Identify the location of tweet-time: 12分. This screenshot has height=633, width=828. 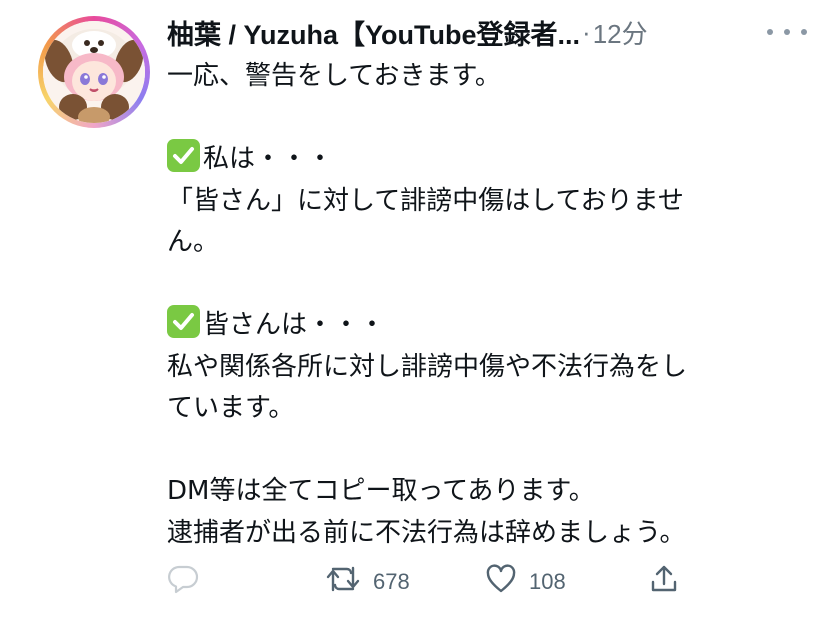
(620, 32).